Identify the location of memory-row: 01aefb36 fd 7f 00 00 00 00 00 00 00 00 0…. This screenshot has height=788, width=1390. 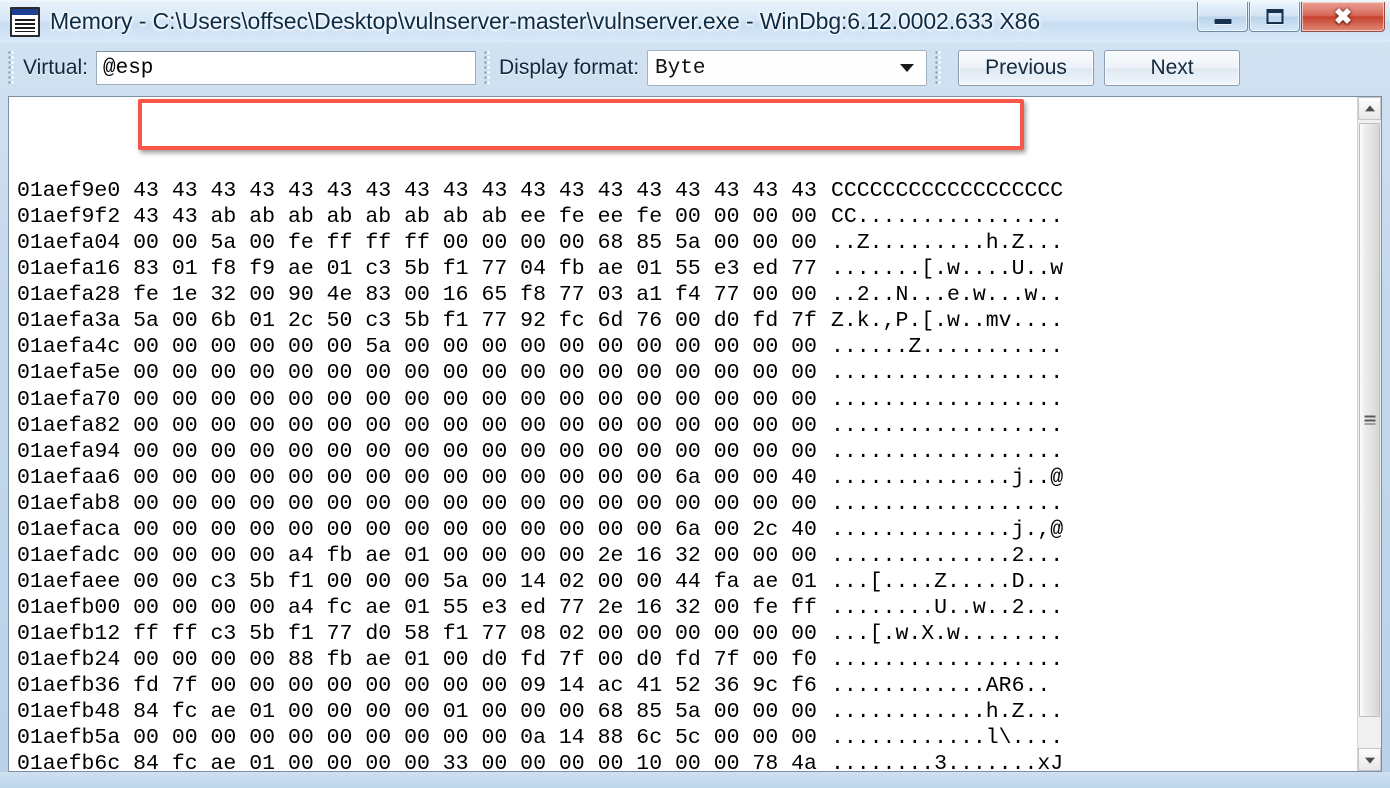
(687, 686).